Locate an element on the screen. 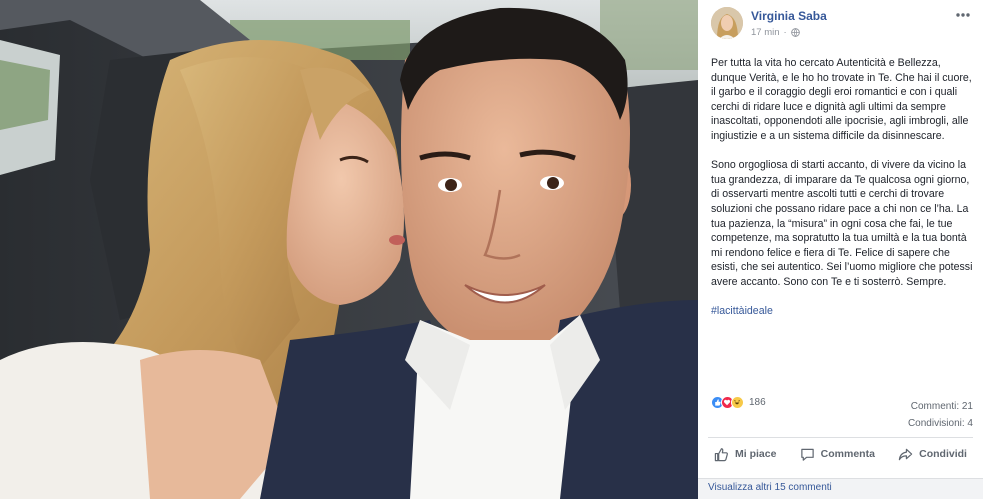 This screenshot has height=499, width=983. avatar is located at coordinates (727, 23).